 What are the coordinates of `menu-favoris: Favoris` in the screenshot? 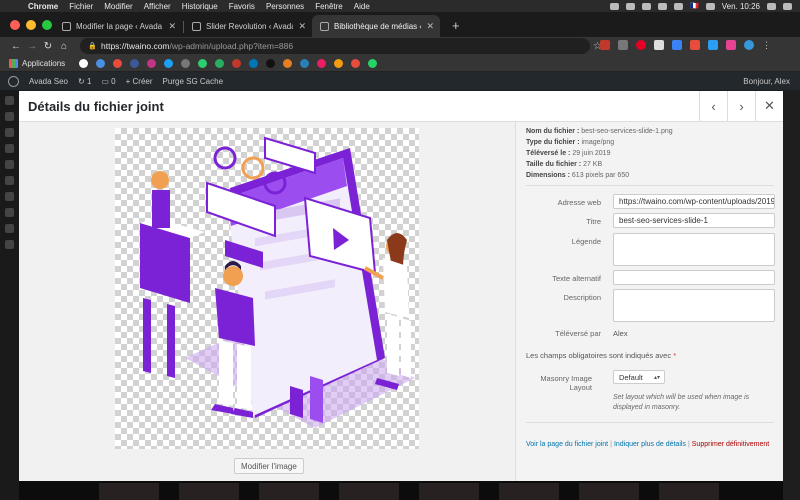 It's located at (242, 6).